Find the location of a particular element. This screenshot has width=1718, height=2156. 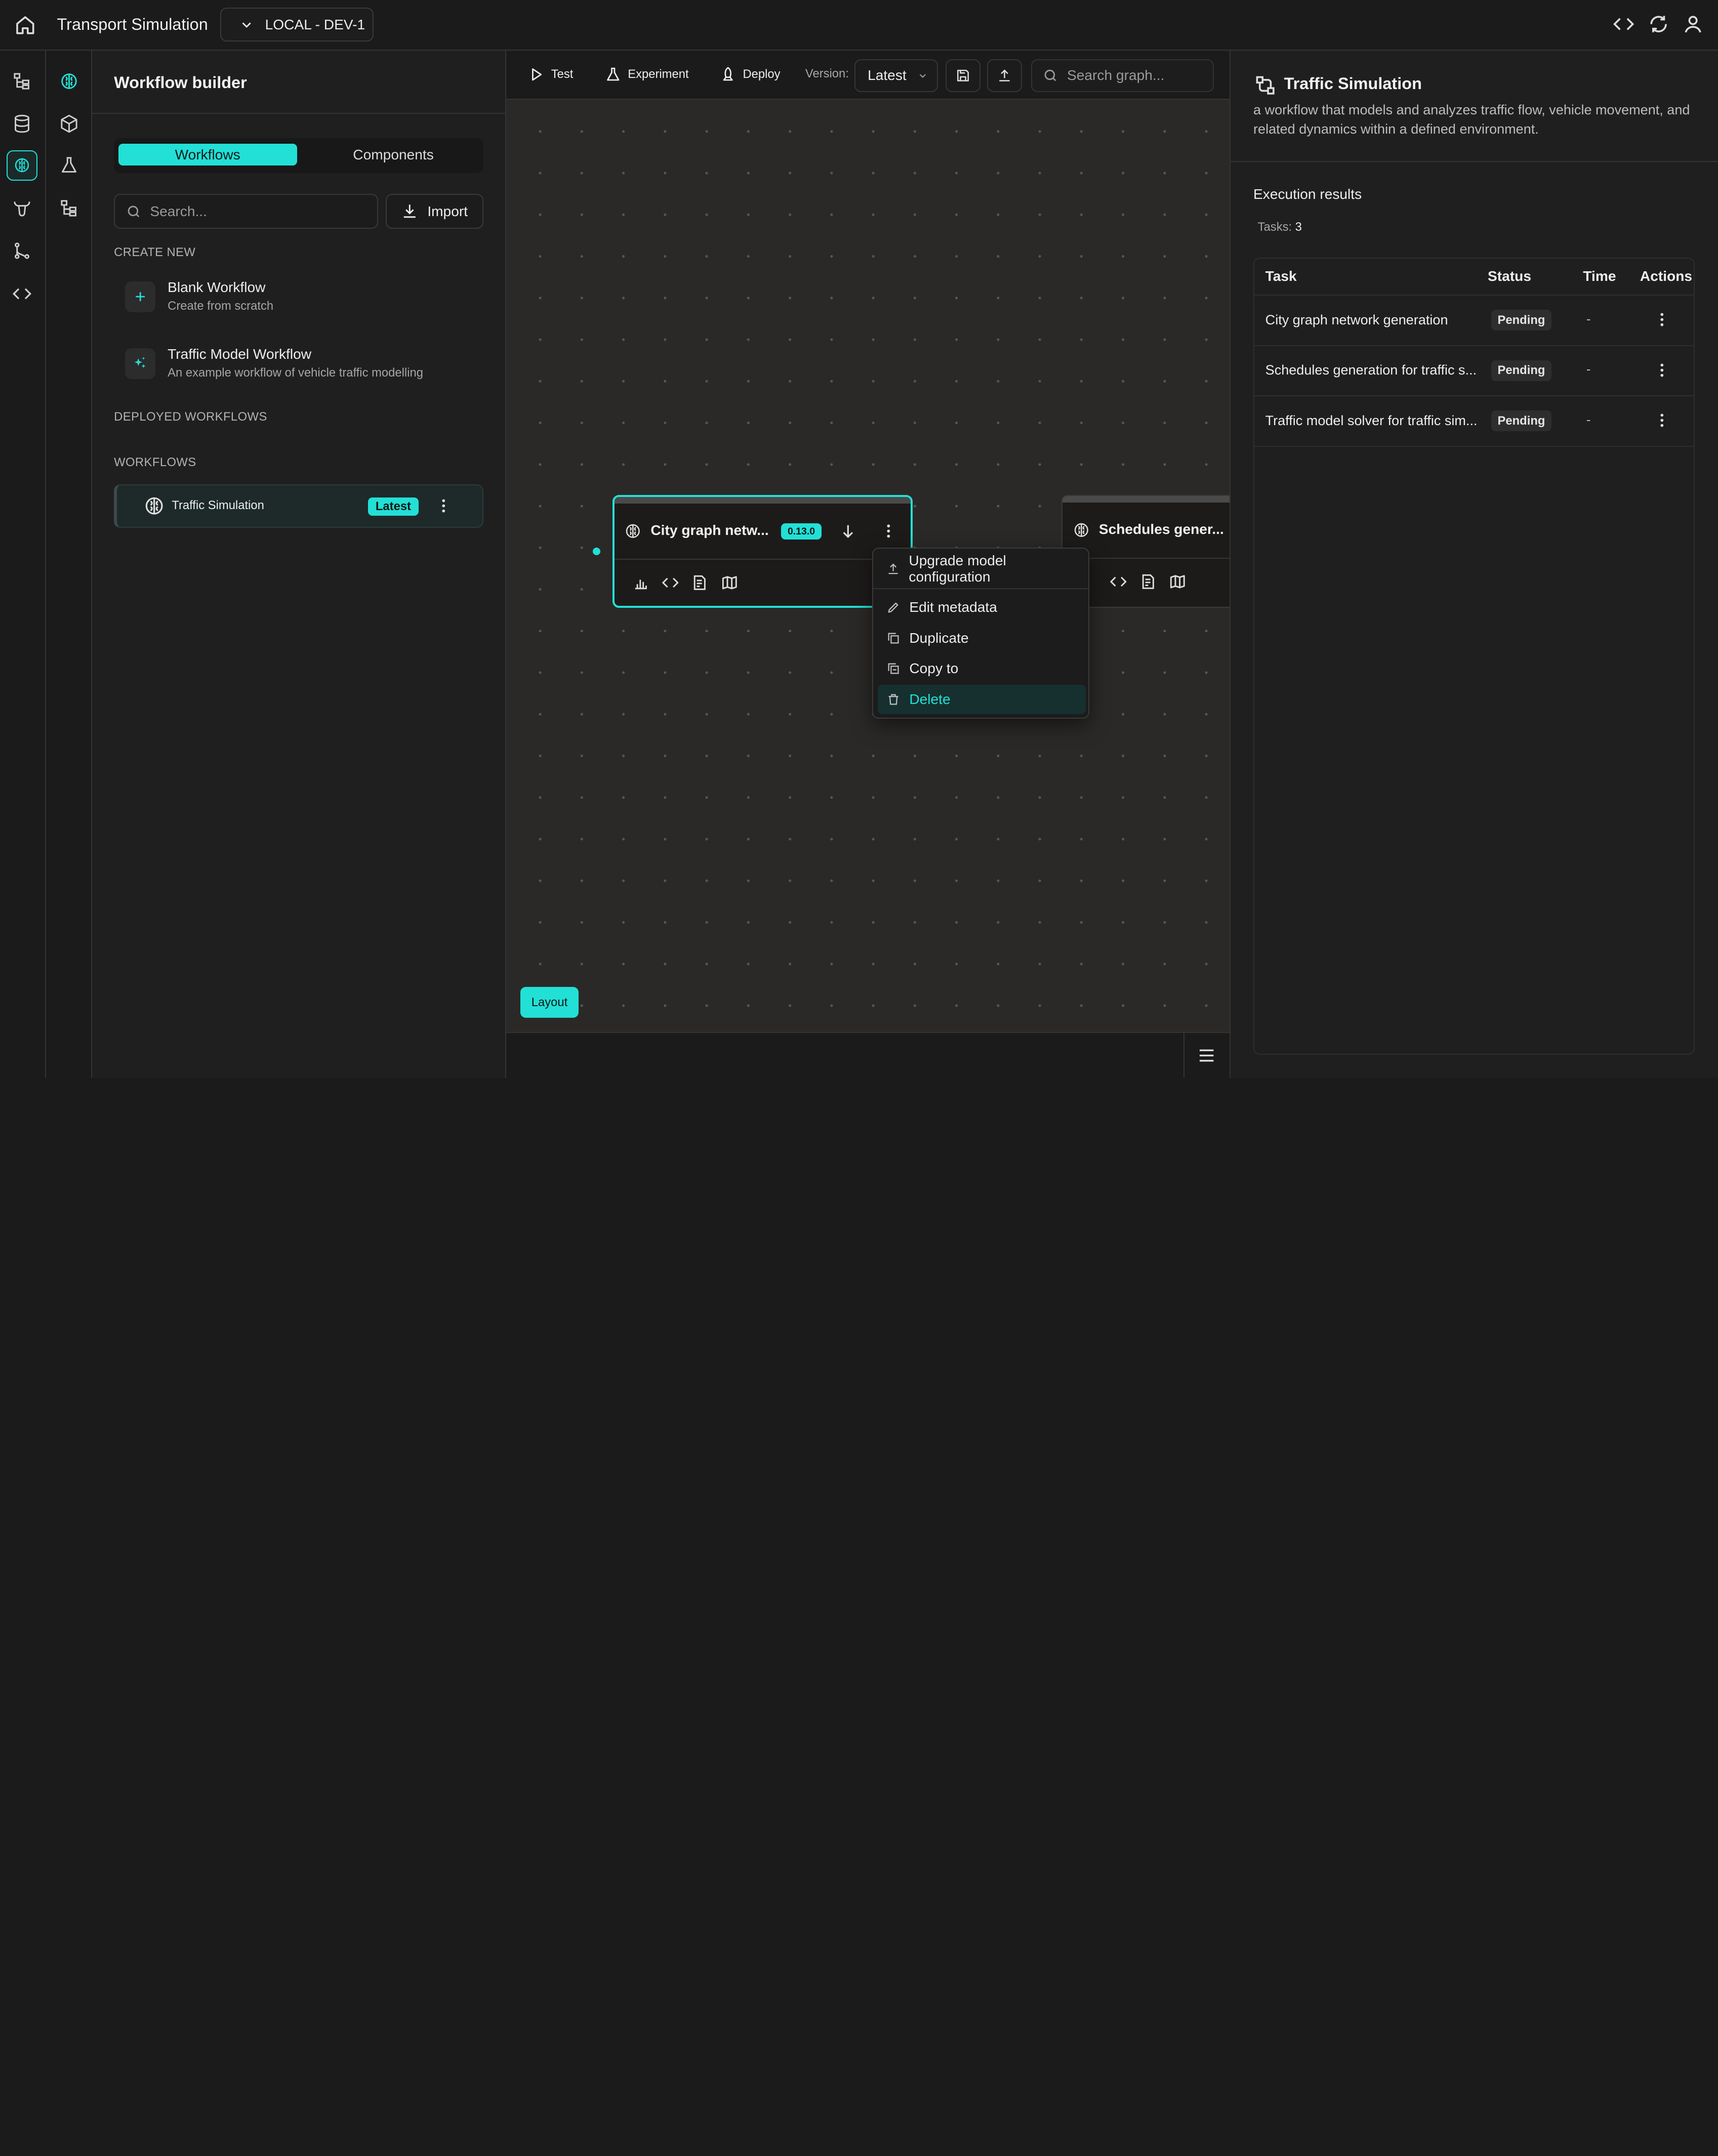

column-header-task: Task is located at coordinates (1281, 276).